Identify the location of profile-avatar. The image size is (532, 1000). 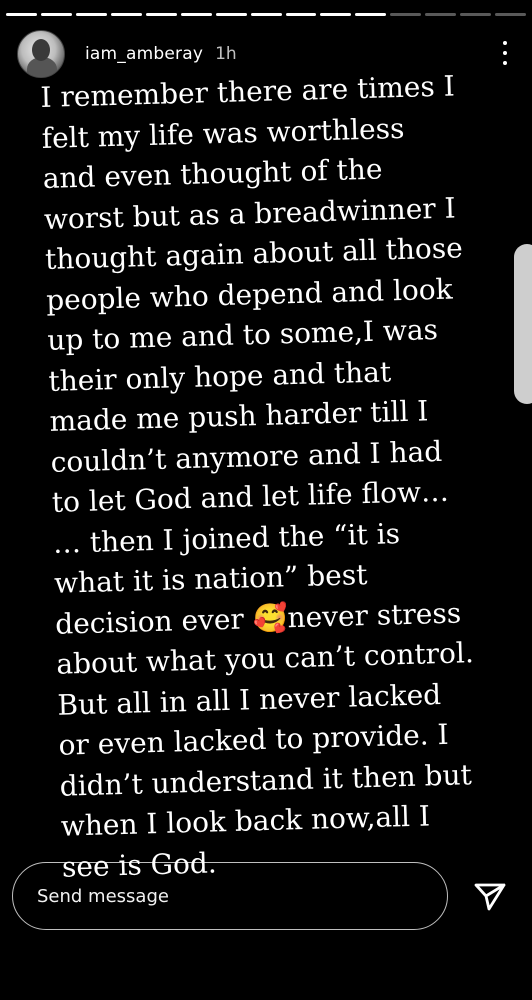
(41, 54).